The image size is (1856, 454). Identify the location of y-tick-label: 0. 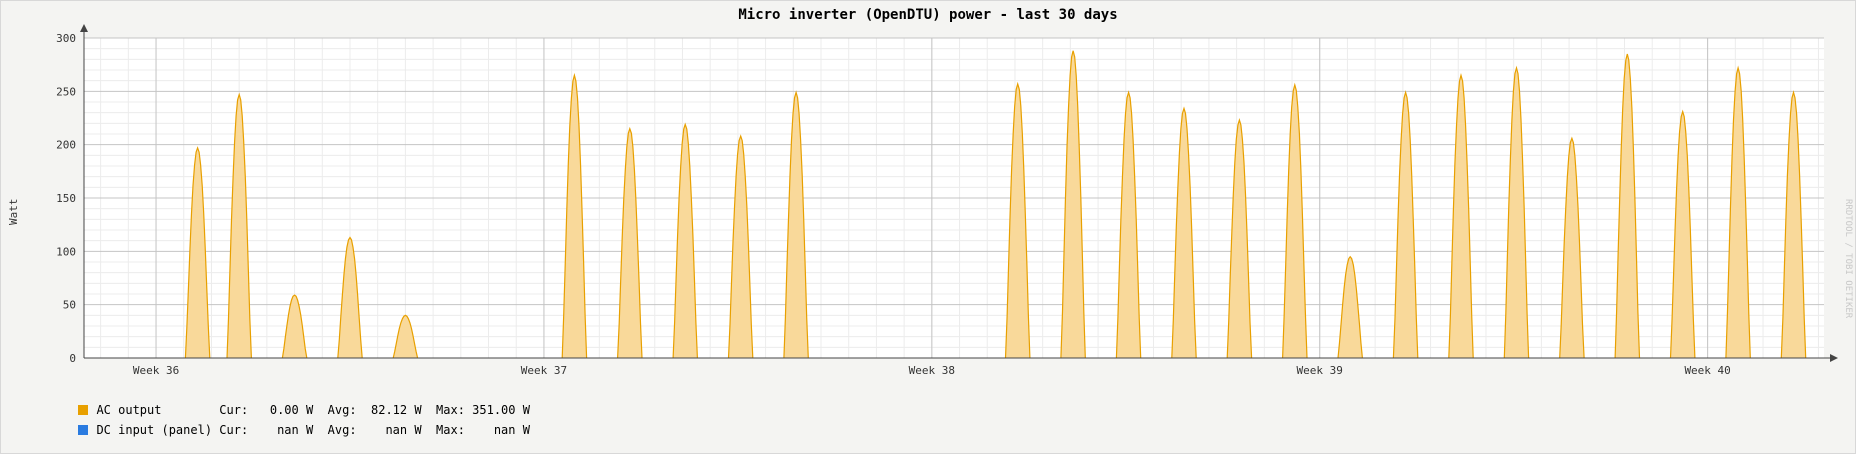
(72, 358).